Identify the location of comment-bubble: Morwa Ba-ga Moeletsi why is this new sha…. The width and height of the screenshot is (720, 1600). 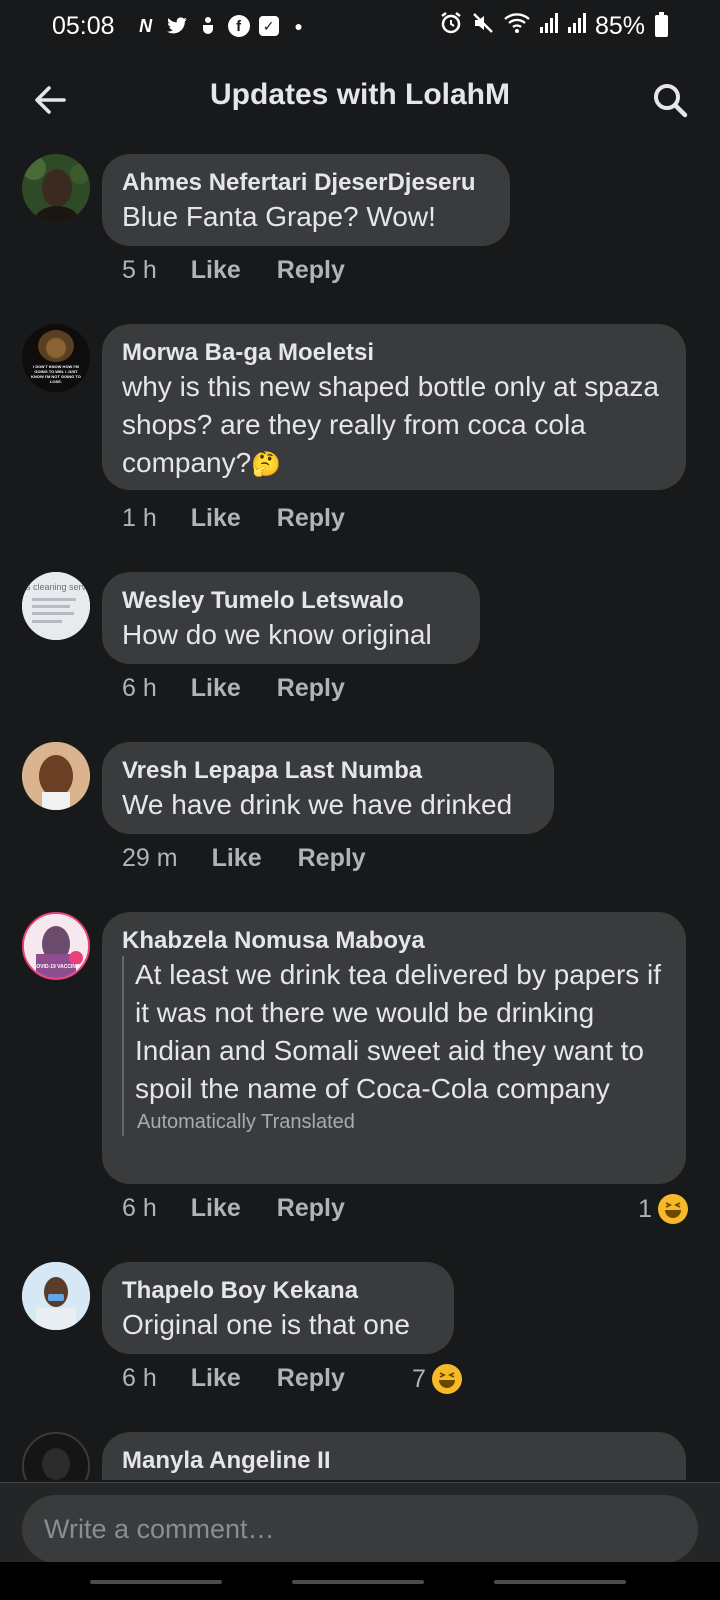
(394, 407).